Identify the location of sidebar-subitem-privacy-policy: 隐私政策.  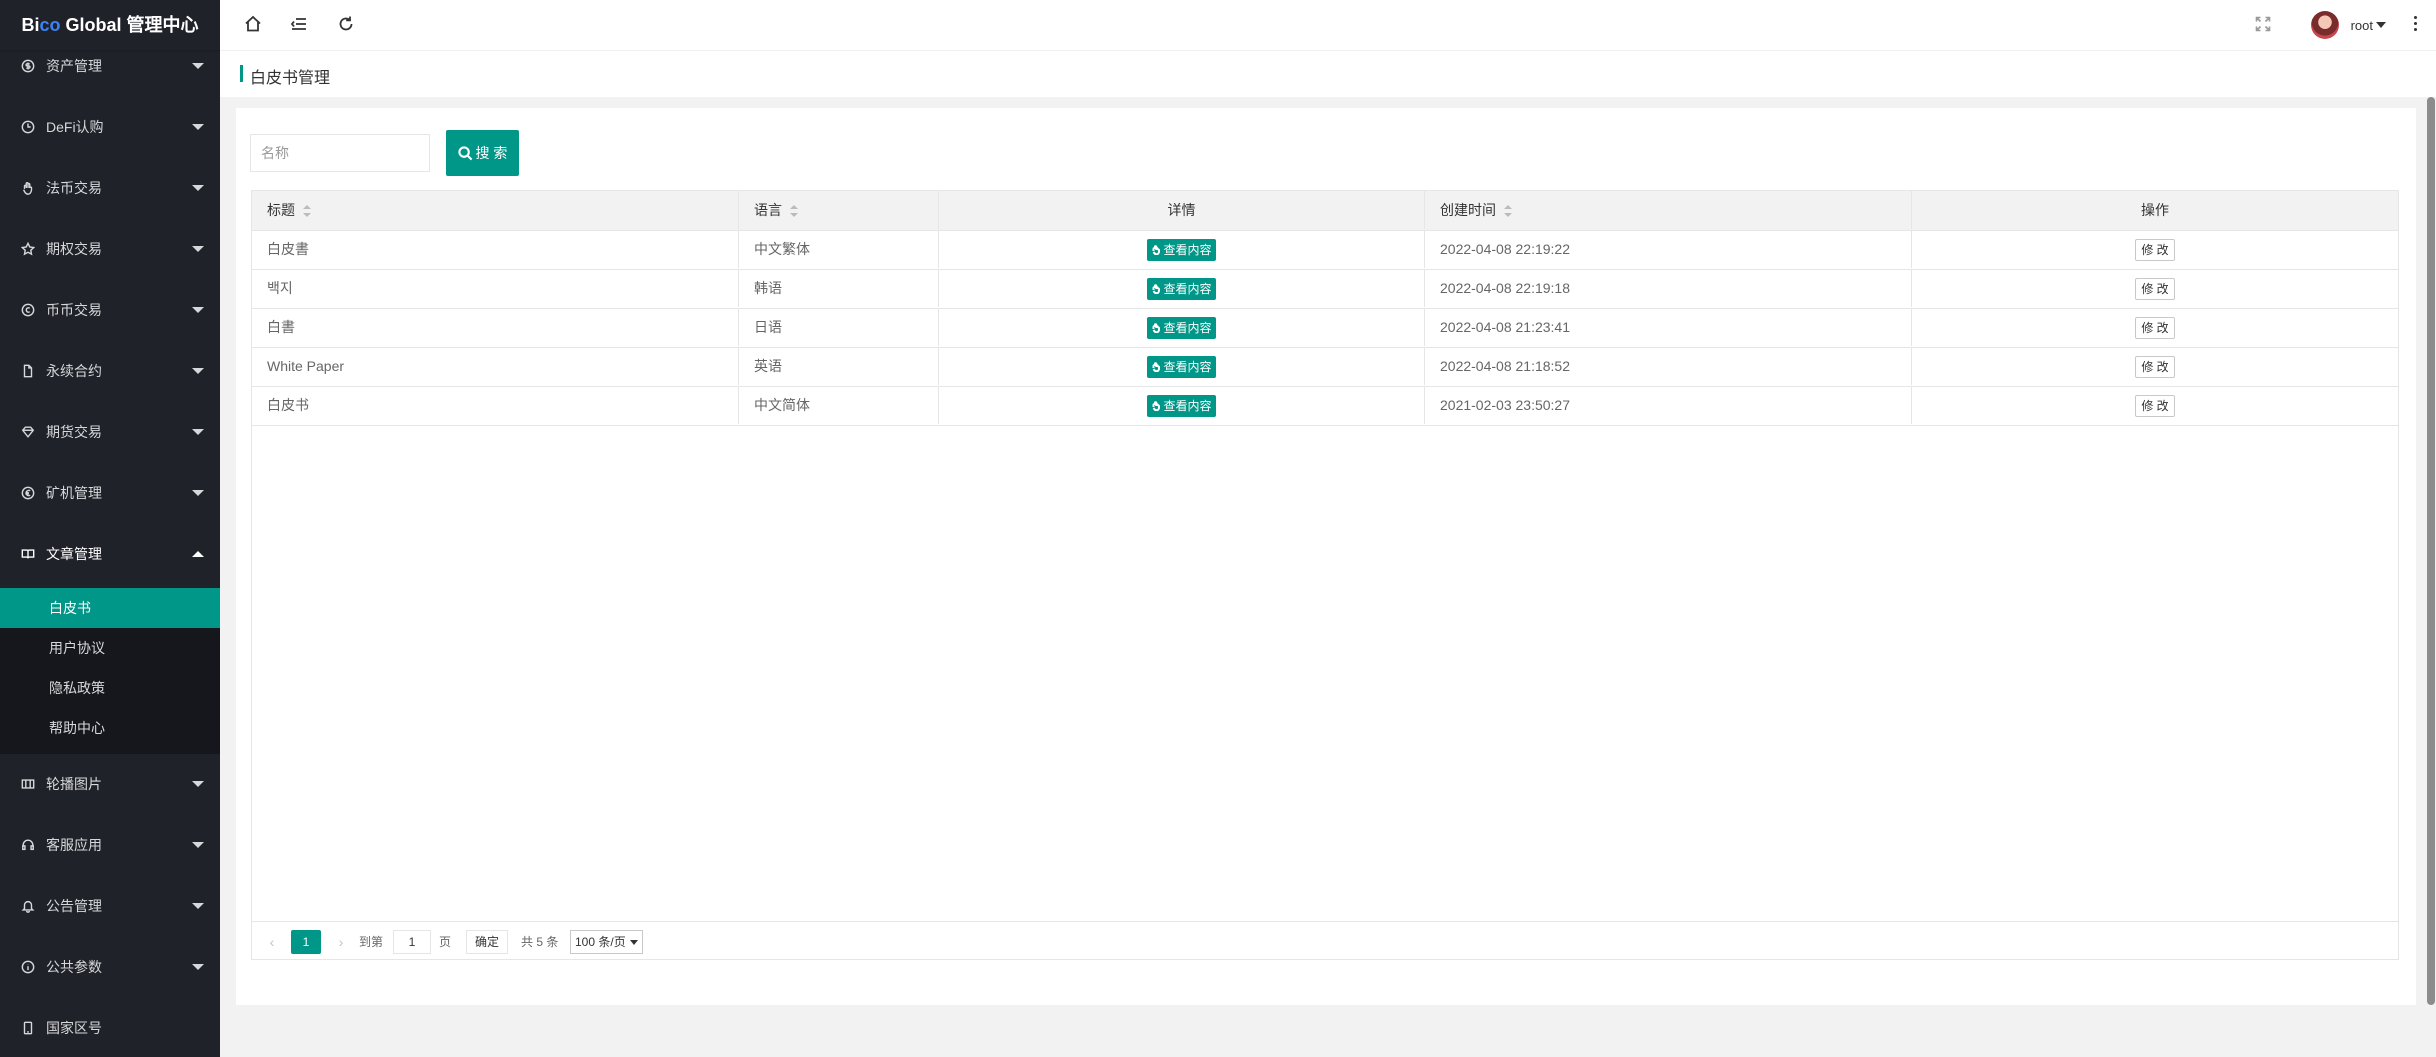
(110, 688).